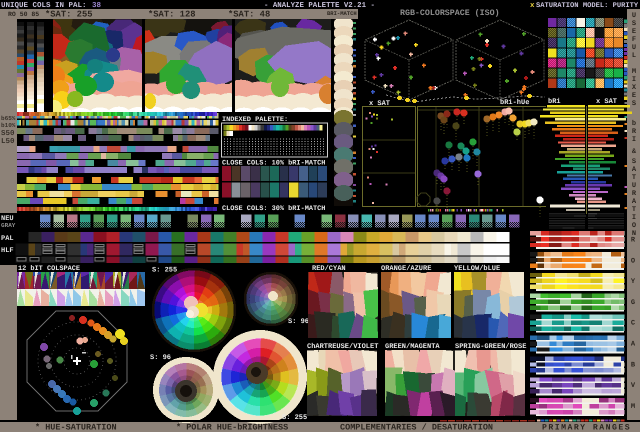  What do you see at coordinates (8, 133) in the screenshot?
I see `svg-text: S50` at bounding box center [8, 133].